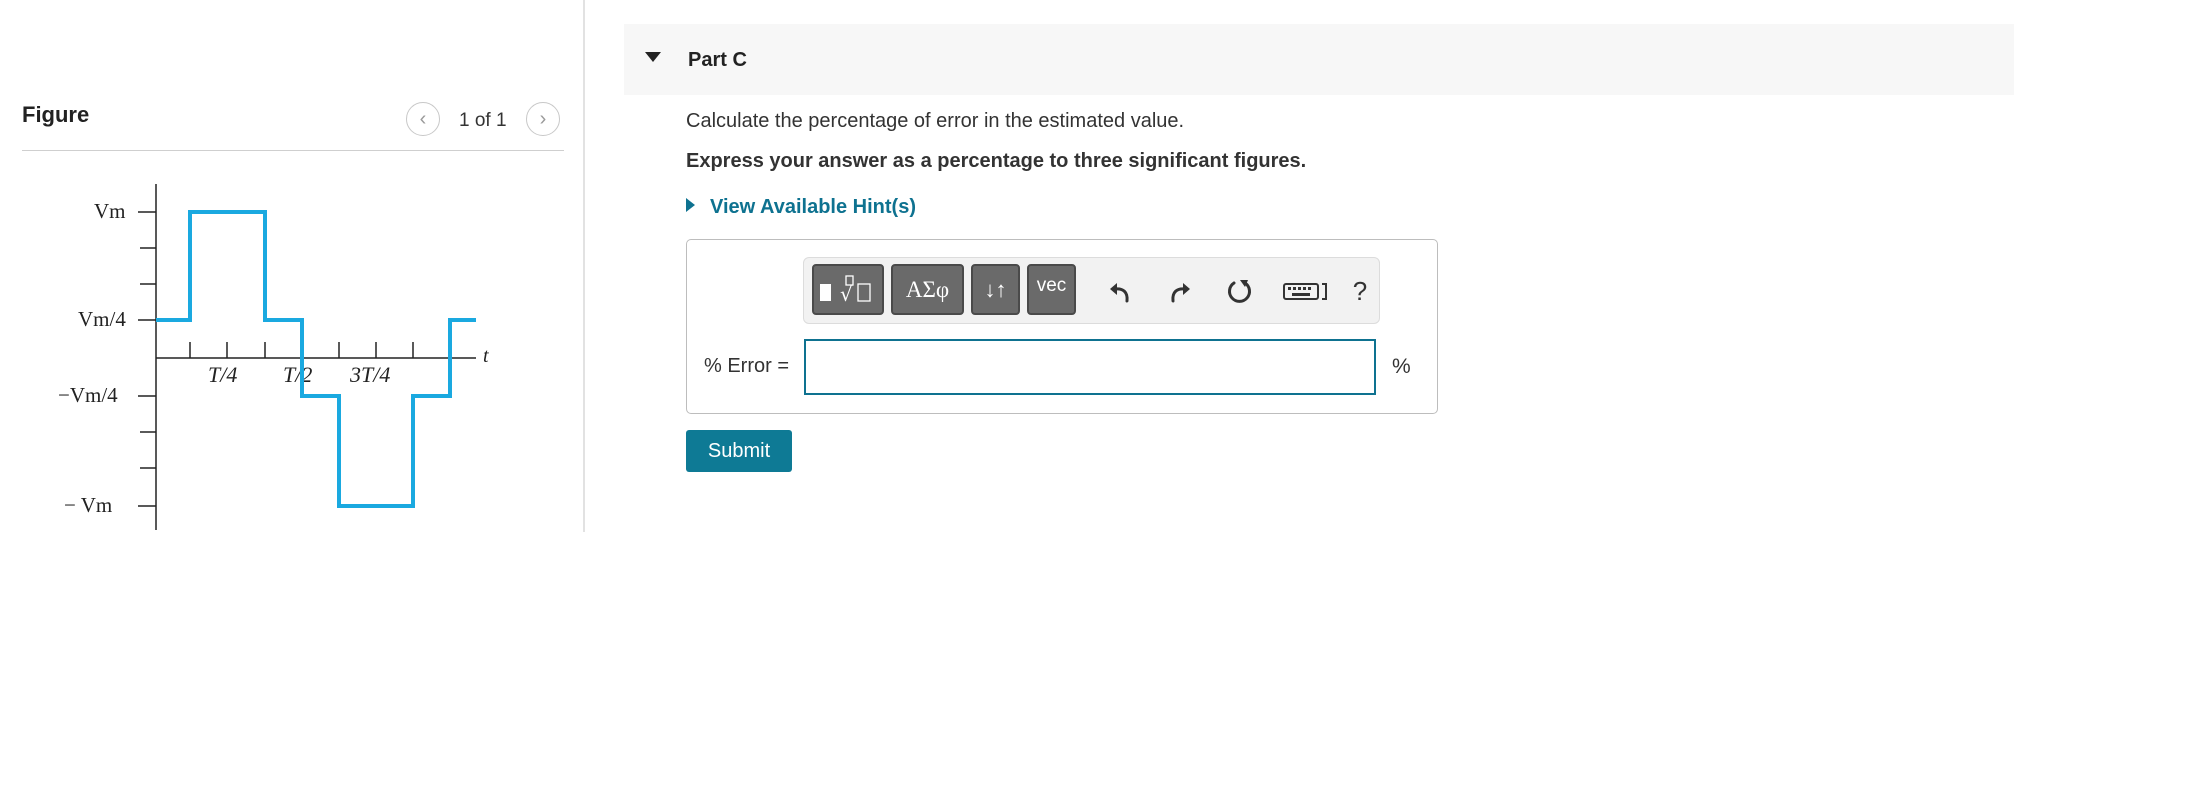 The image size is (2193, 797). I want to click on previous-figure-button: ‹, so click(423, 119).